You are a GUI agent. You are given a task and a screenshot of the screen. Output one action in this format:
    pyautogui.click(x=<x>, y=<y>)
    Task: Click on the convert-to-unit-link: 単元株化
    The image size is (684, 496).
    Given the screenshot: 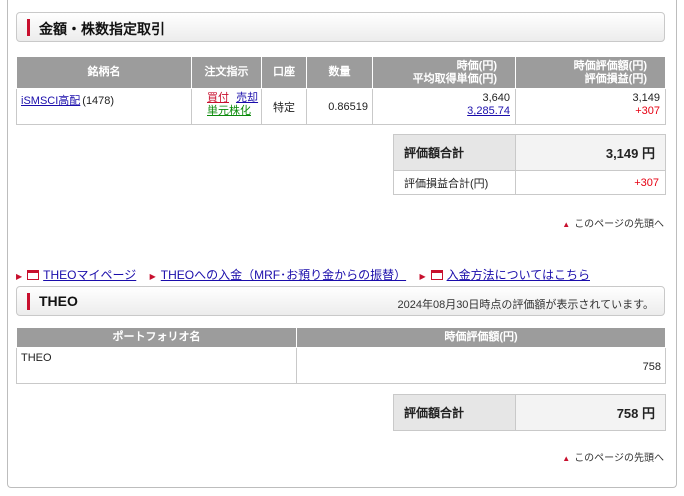 What is the action you would take?
    pyautogui.click(x=229, y=111)
    